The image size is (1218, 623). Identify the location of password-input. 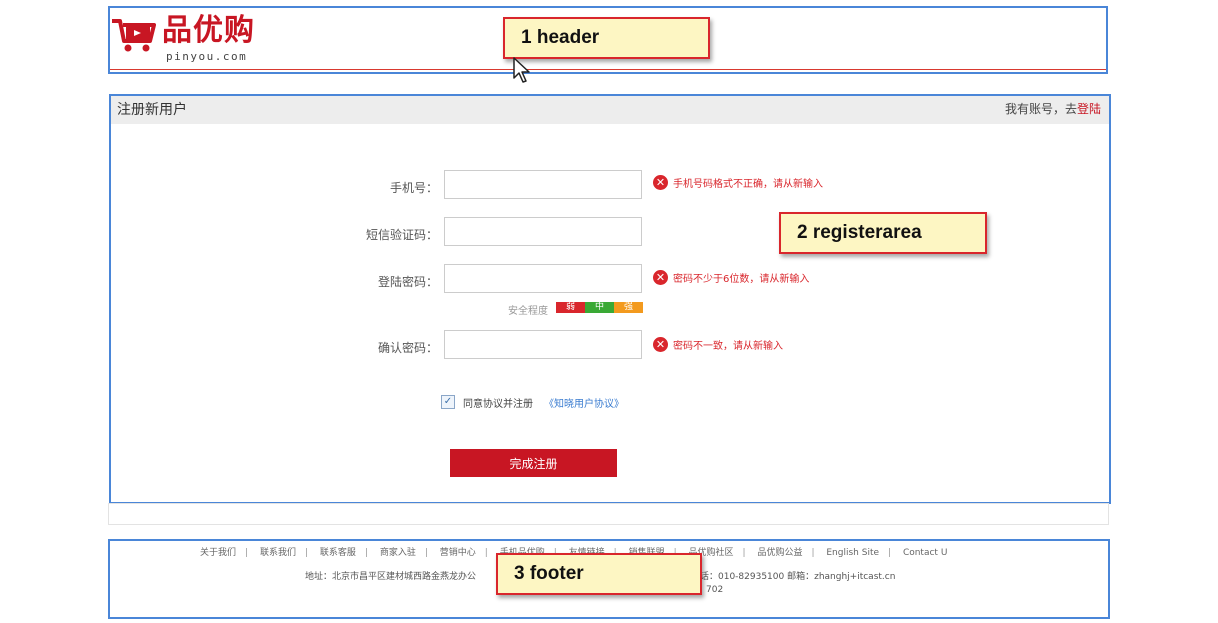
(543, 278).